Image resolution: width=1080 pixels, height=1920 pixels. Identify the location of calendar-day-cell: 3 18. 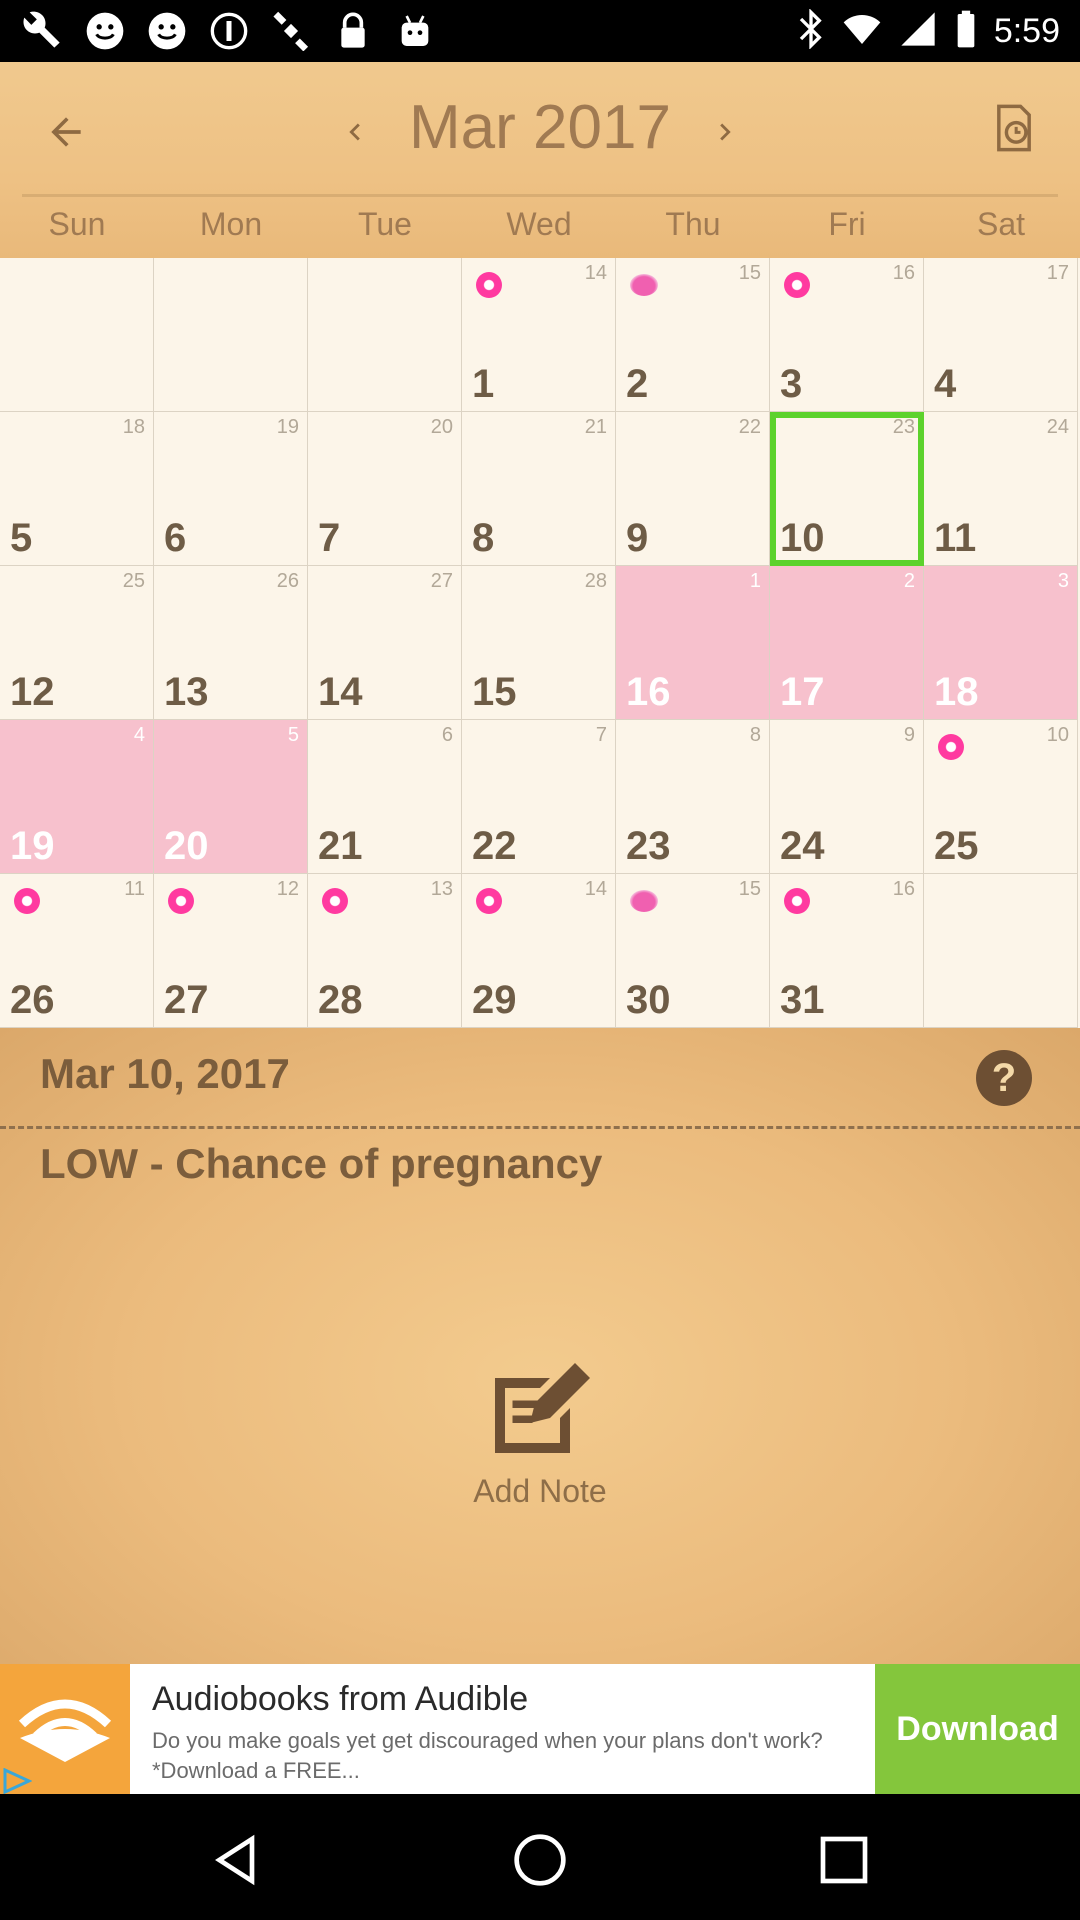
(1001, 643).